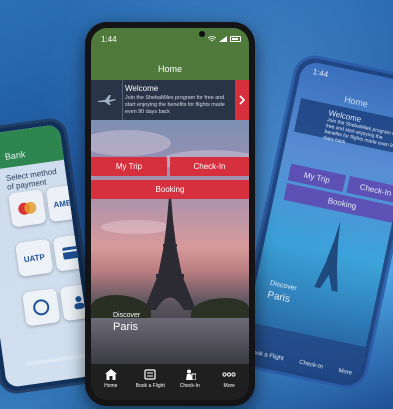  I want to click on welcome-arrow-button, so click(242, 100).